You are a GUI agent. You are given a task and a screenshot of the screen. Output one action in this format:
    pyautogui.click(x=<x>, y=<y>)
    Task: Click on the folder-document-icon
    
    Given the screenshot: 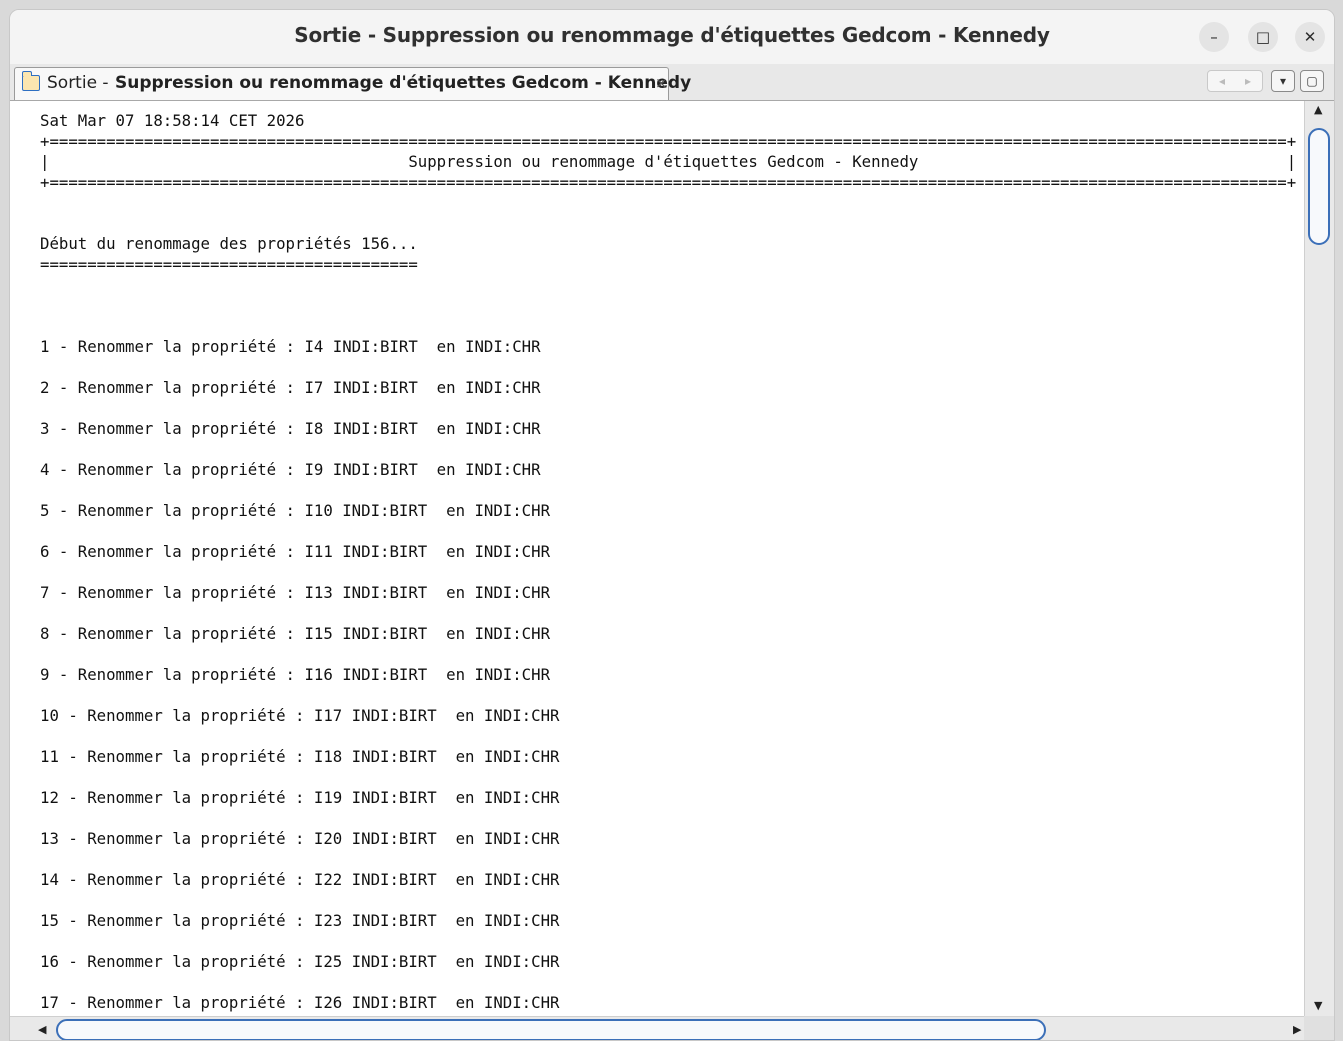 What is the action you would take?
    pyautogui.click(x=31, y=81)
    